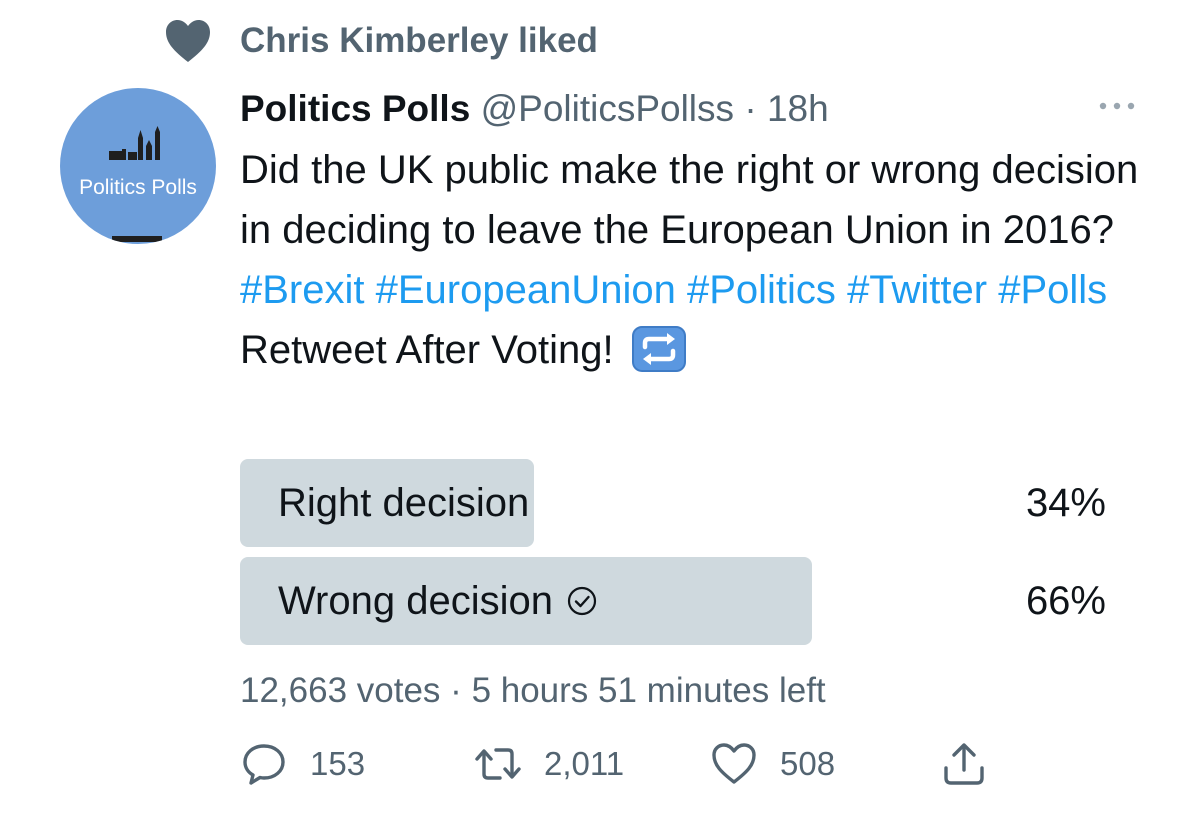  Describe the element at coordinates (264, 764) in the screenshot. I see `reply-icon` at that location.